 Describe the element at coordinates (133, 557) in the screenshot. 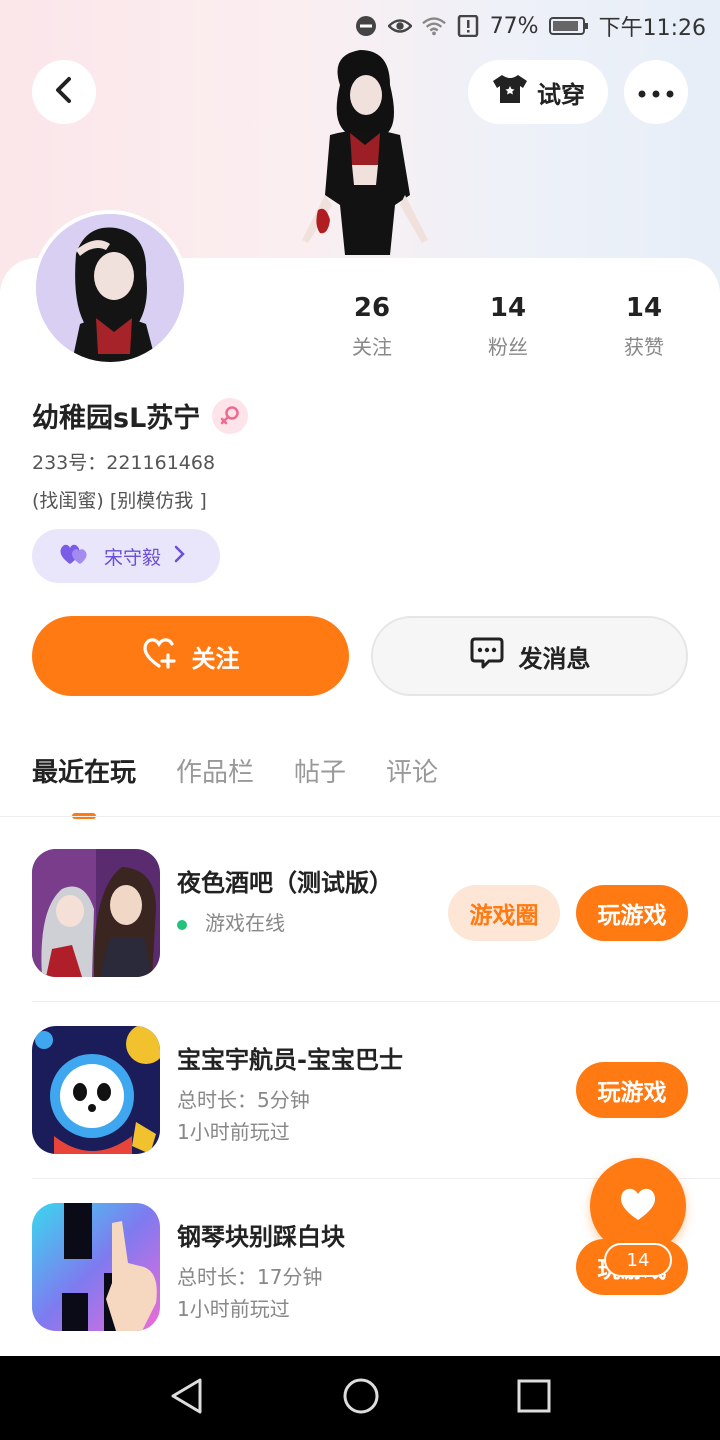

I see `bestie-name: 宋守毅` at that location.